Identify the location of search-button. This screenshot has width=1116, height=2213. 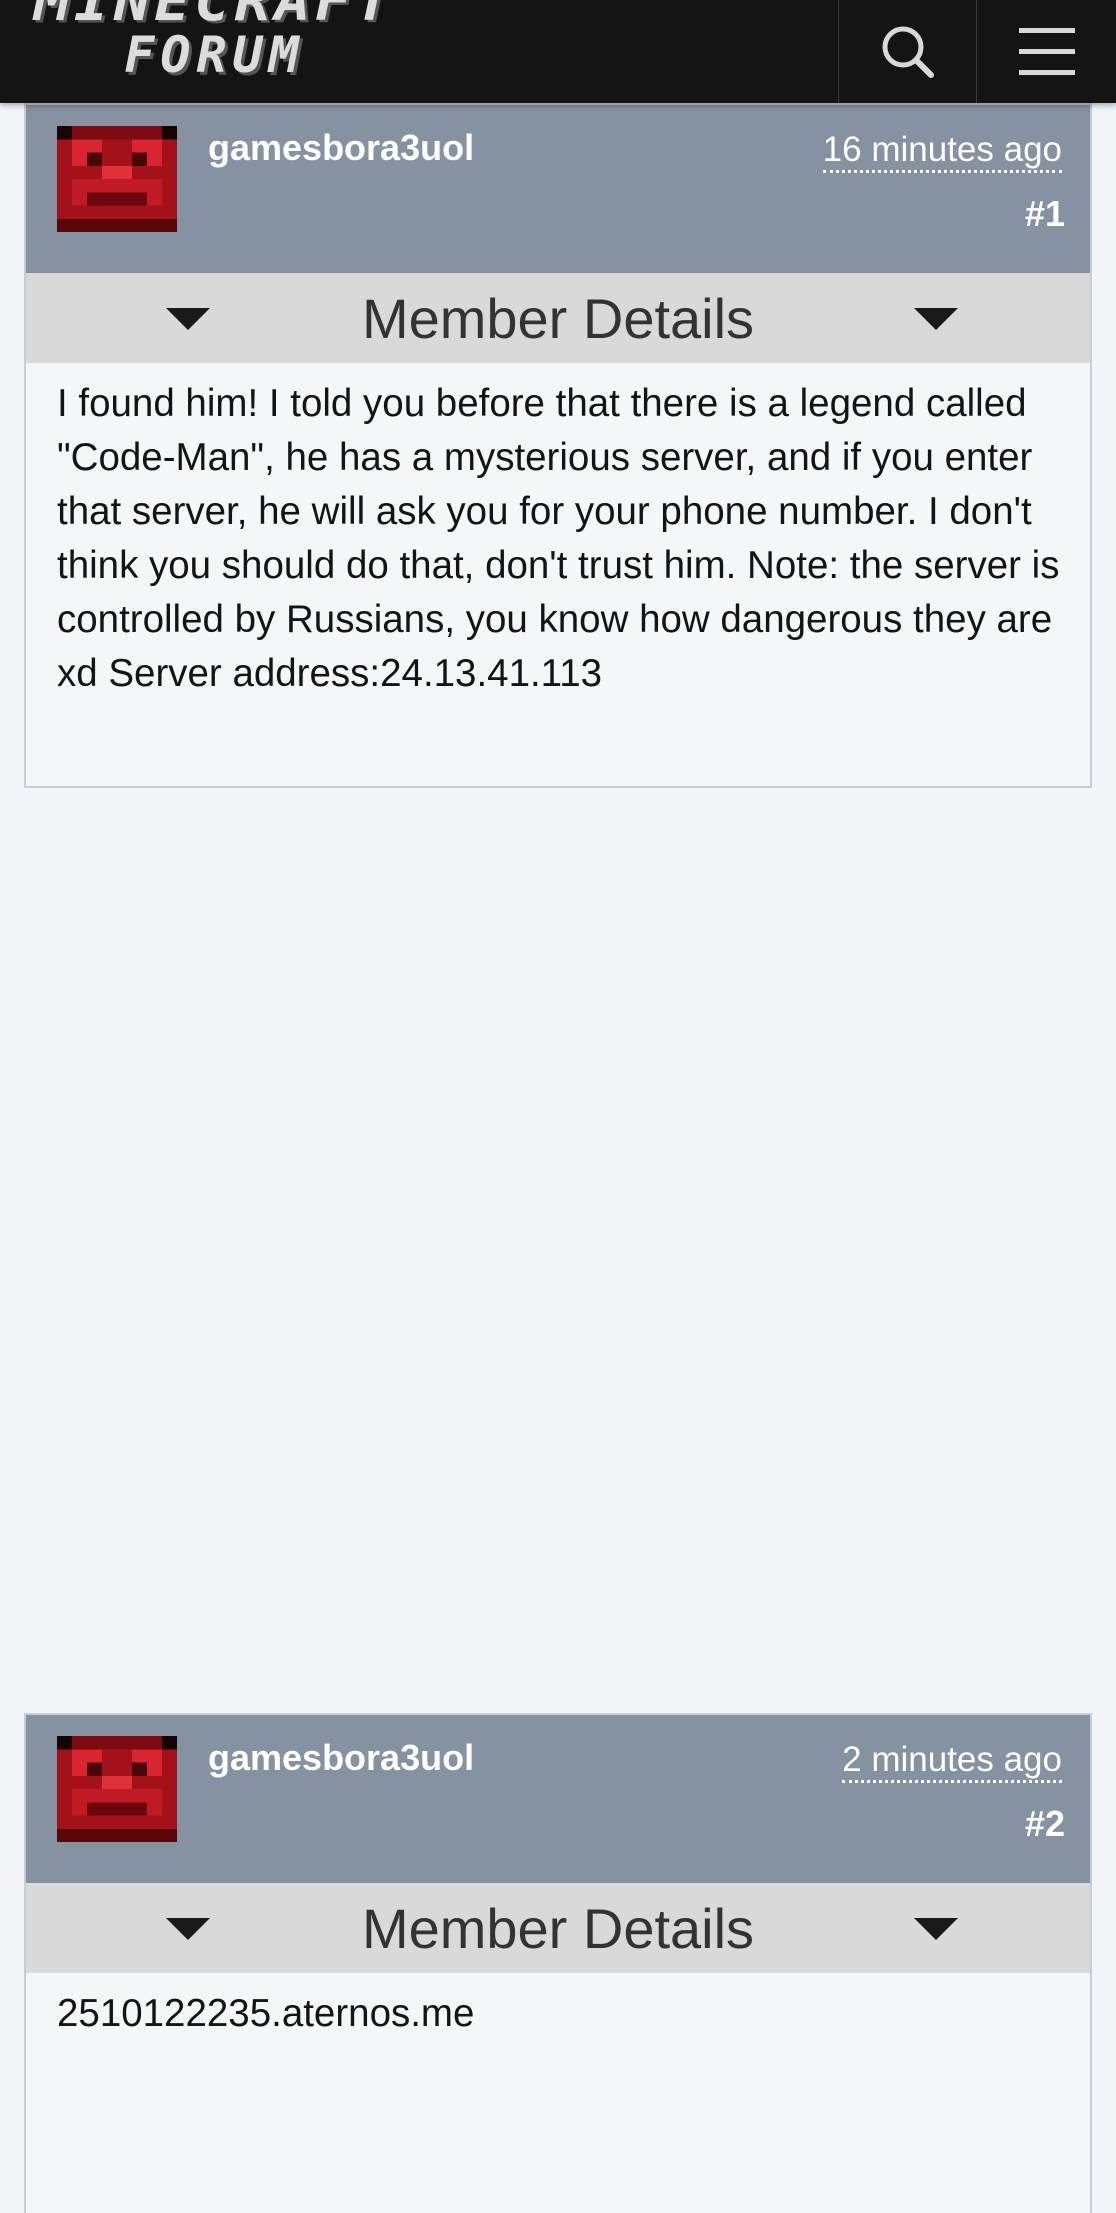
(907, 51).